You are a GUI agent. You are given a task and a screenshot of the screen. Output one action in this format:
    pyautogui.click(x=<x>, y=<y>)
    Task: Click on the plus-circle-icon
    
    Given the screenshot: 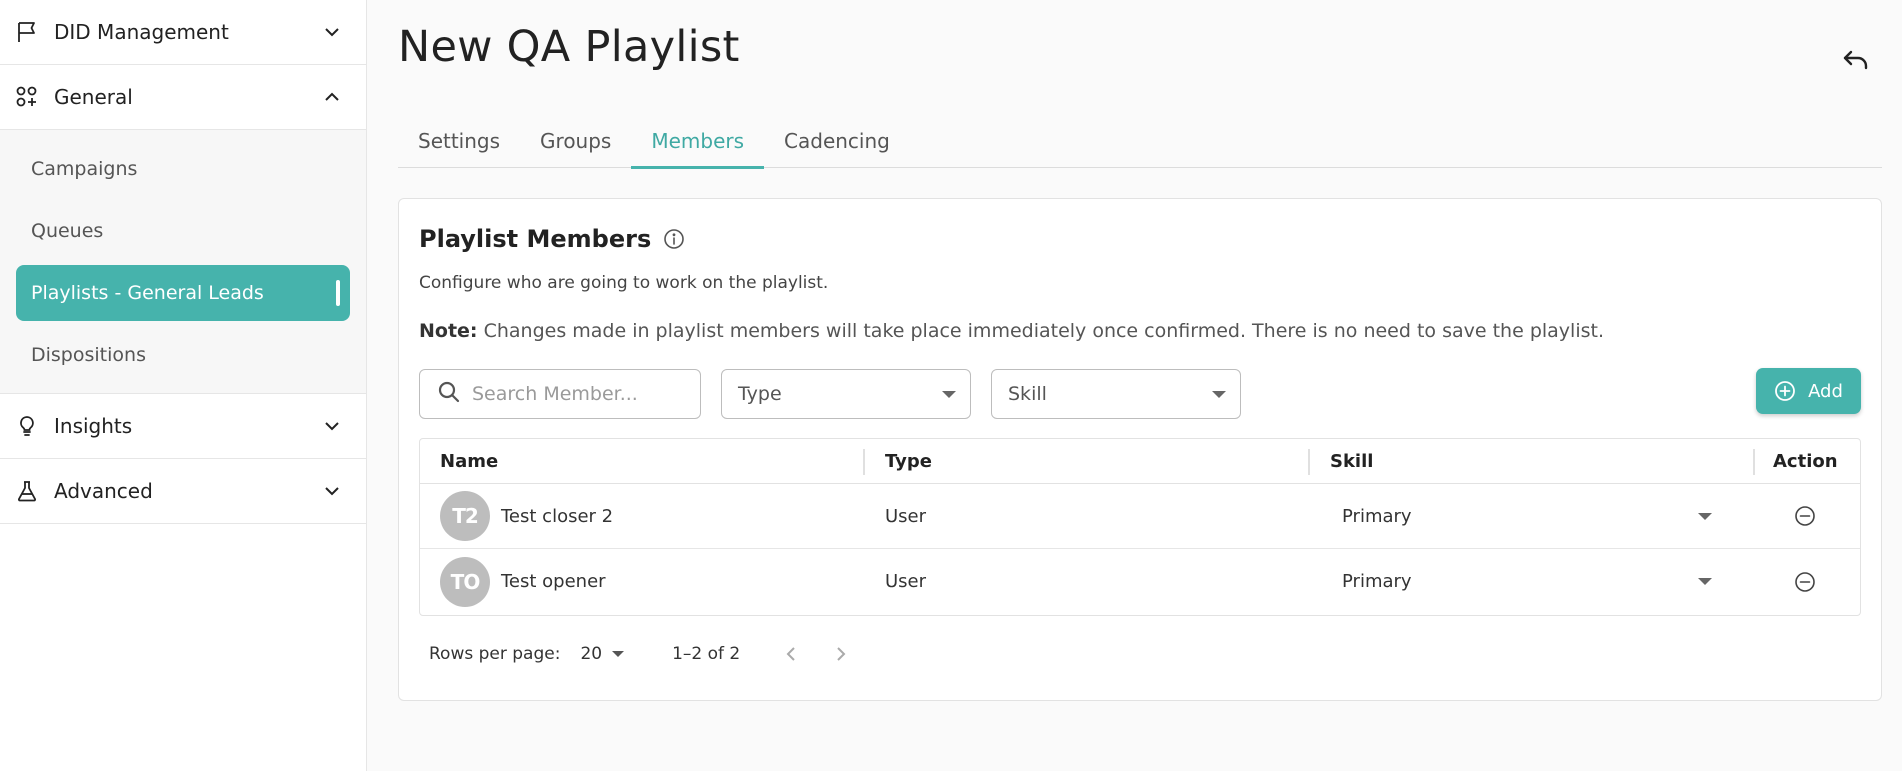 What is the action you would take?
    pyautogui.click(x=1785, y=391)
    